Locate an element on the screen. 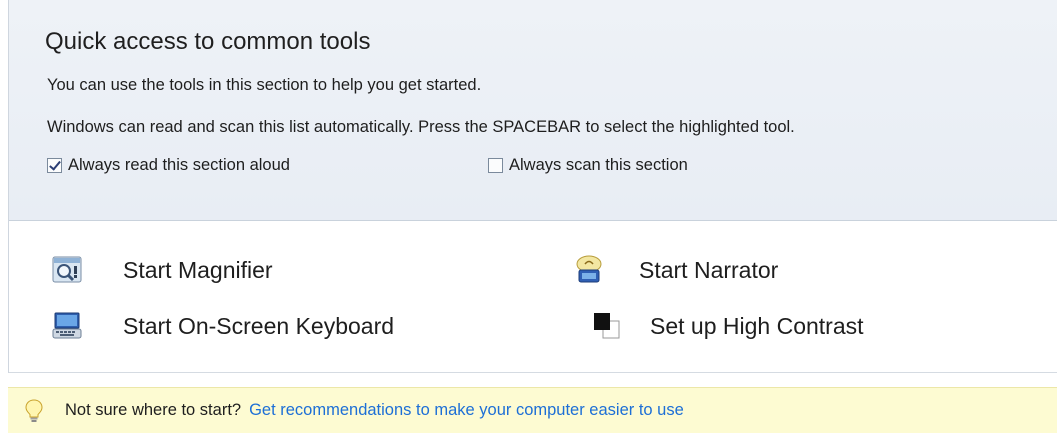 The image size is (1057, 433). read-aloud-checkbox is located at coordinates (54, 165).